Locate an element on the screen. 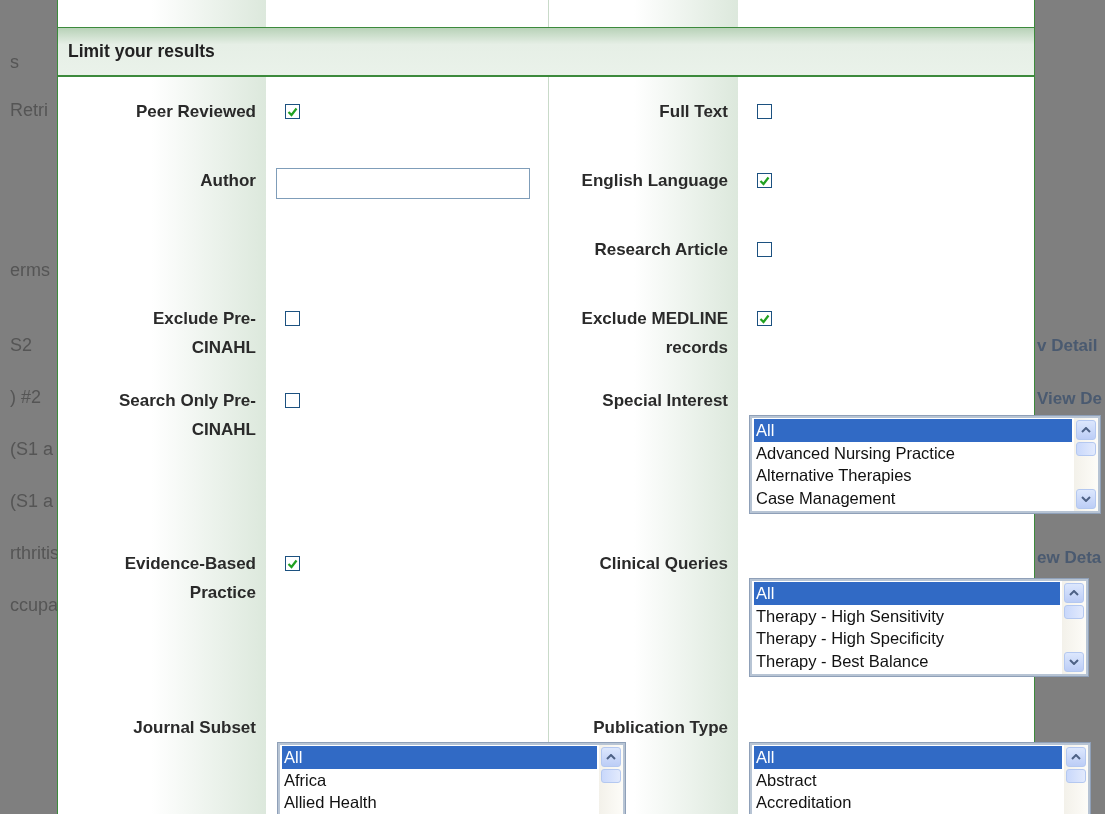  list-box: All Africa Allied Health is located at coordinates (451, 778).